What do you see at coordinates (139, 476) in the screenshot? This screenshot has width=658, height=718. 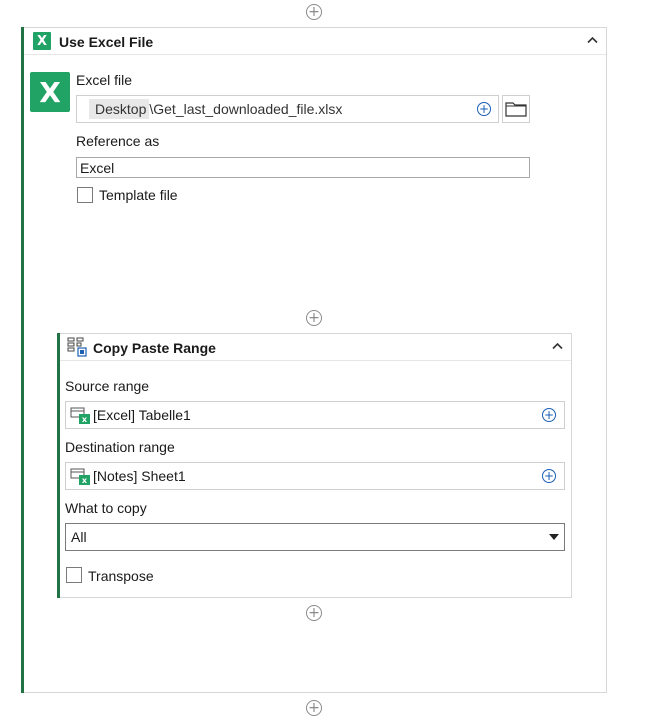 I see `destination-range-value: [Notes] Sheet1` at bounding box center [139, 476].